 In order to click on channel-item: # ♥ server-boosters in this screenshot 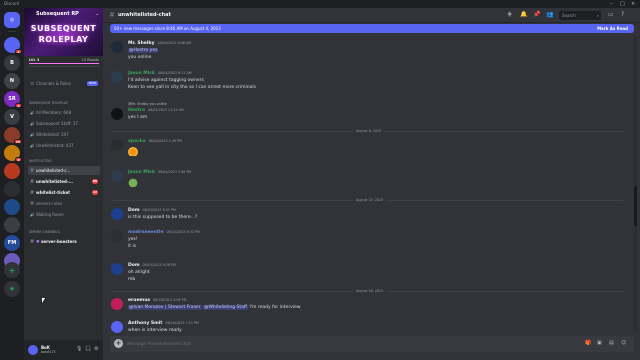, I will do `click(64, 241)`.